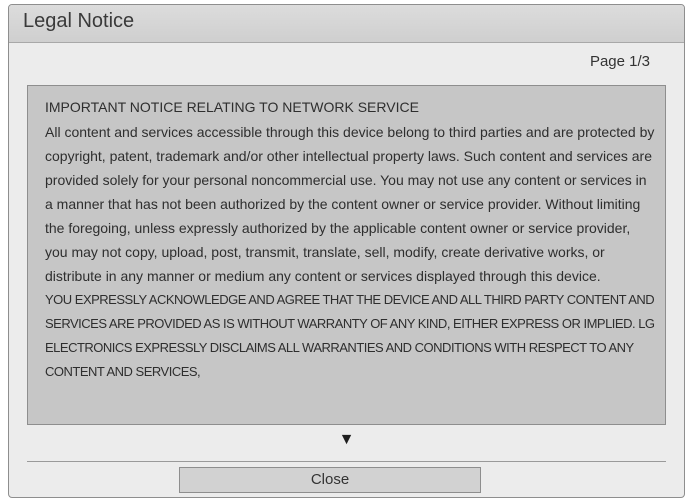  I want to click on divider, so click(346, 461).